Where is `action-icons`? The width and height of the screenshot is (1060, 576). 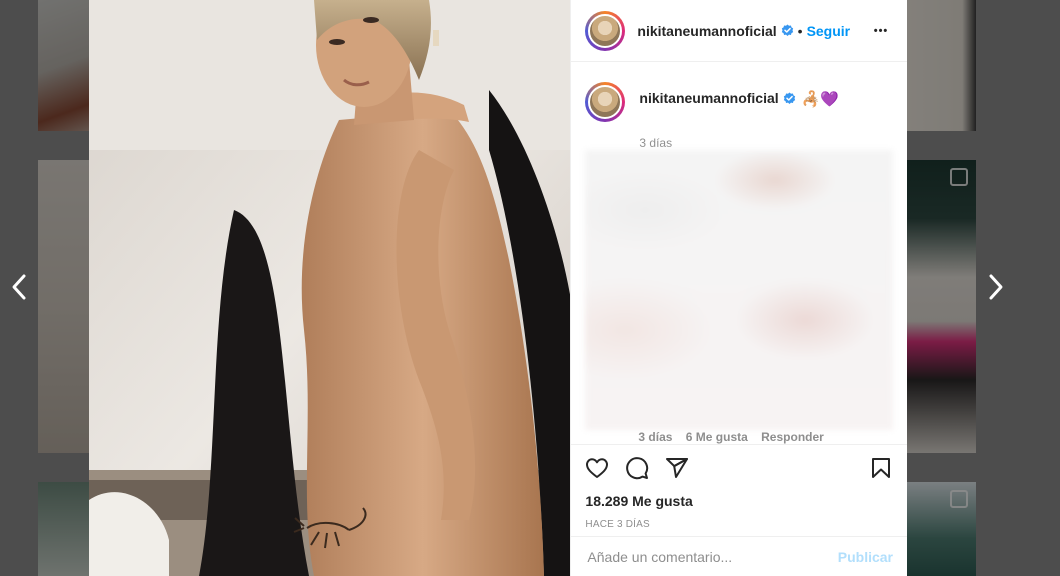 action-icons is located at coordinates (739, 468).